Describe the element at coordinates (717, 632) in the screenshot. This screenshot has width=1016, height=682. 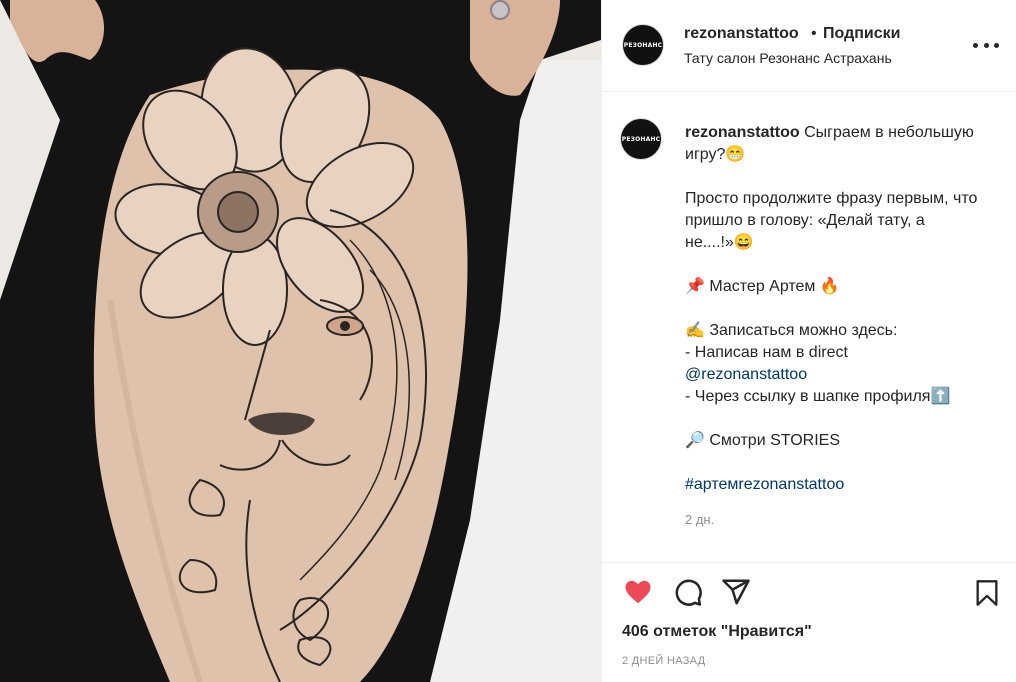
I see `likes-count: 406 отметок "Нравится"` at that location.